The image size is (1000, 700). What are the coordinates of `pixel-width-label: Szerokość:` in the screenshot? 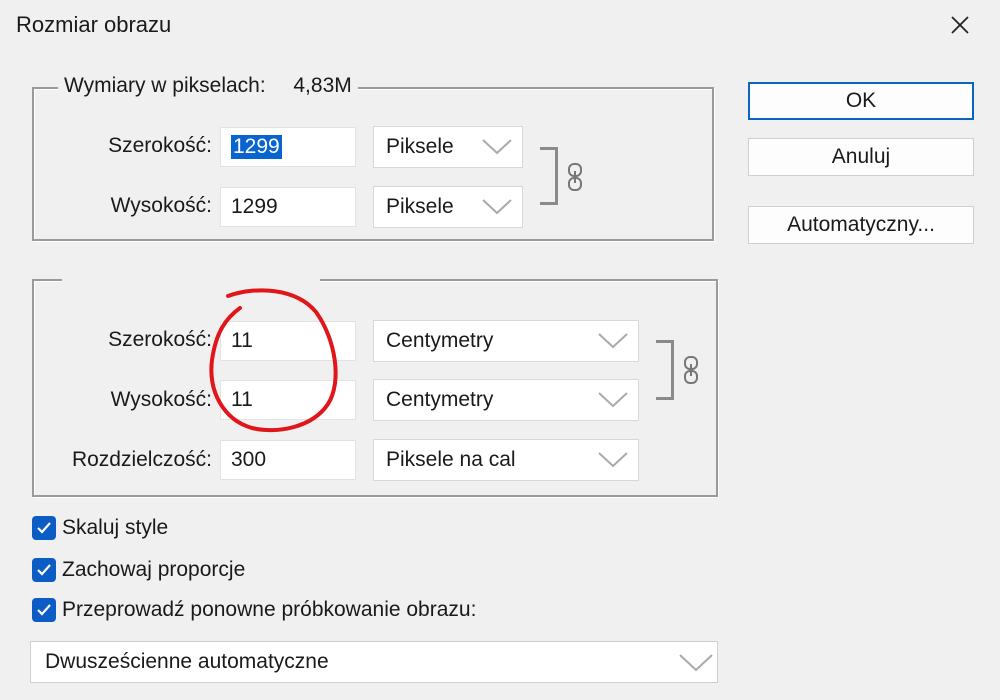 It's located at (160, 145).